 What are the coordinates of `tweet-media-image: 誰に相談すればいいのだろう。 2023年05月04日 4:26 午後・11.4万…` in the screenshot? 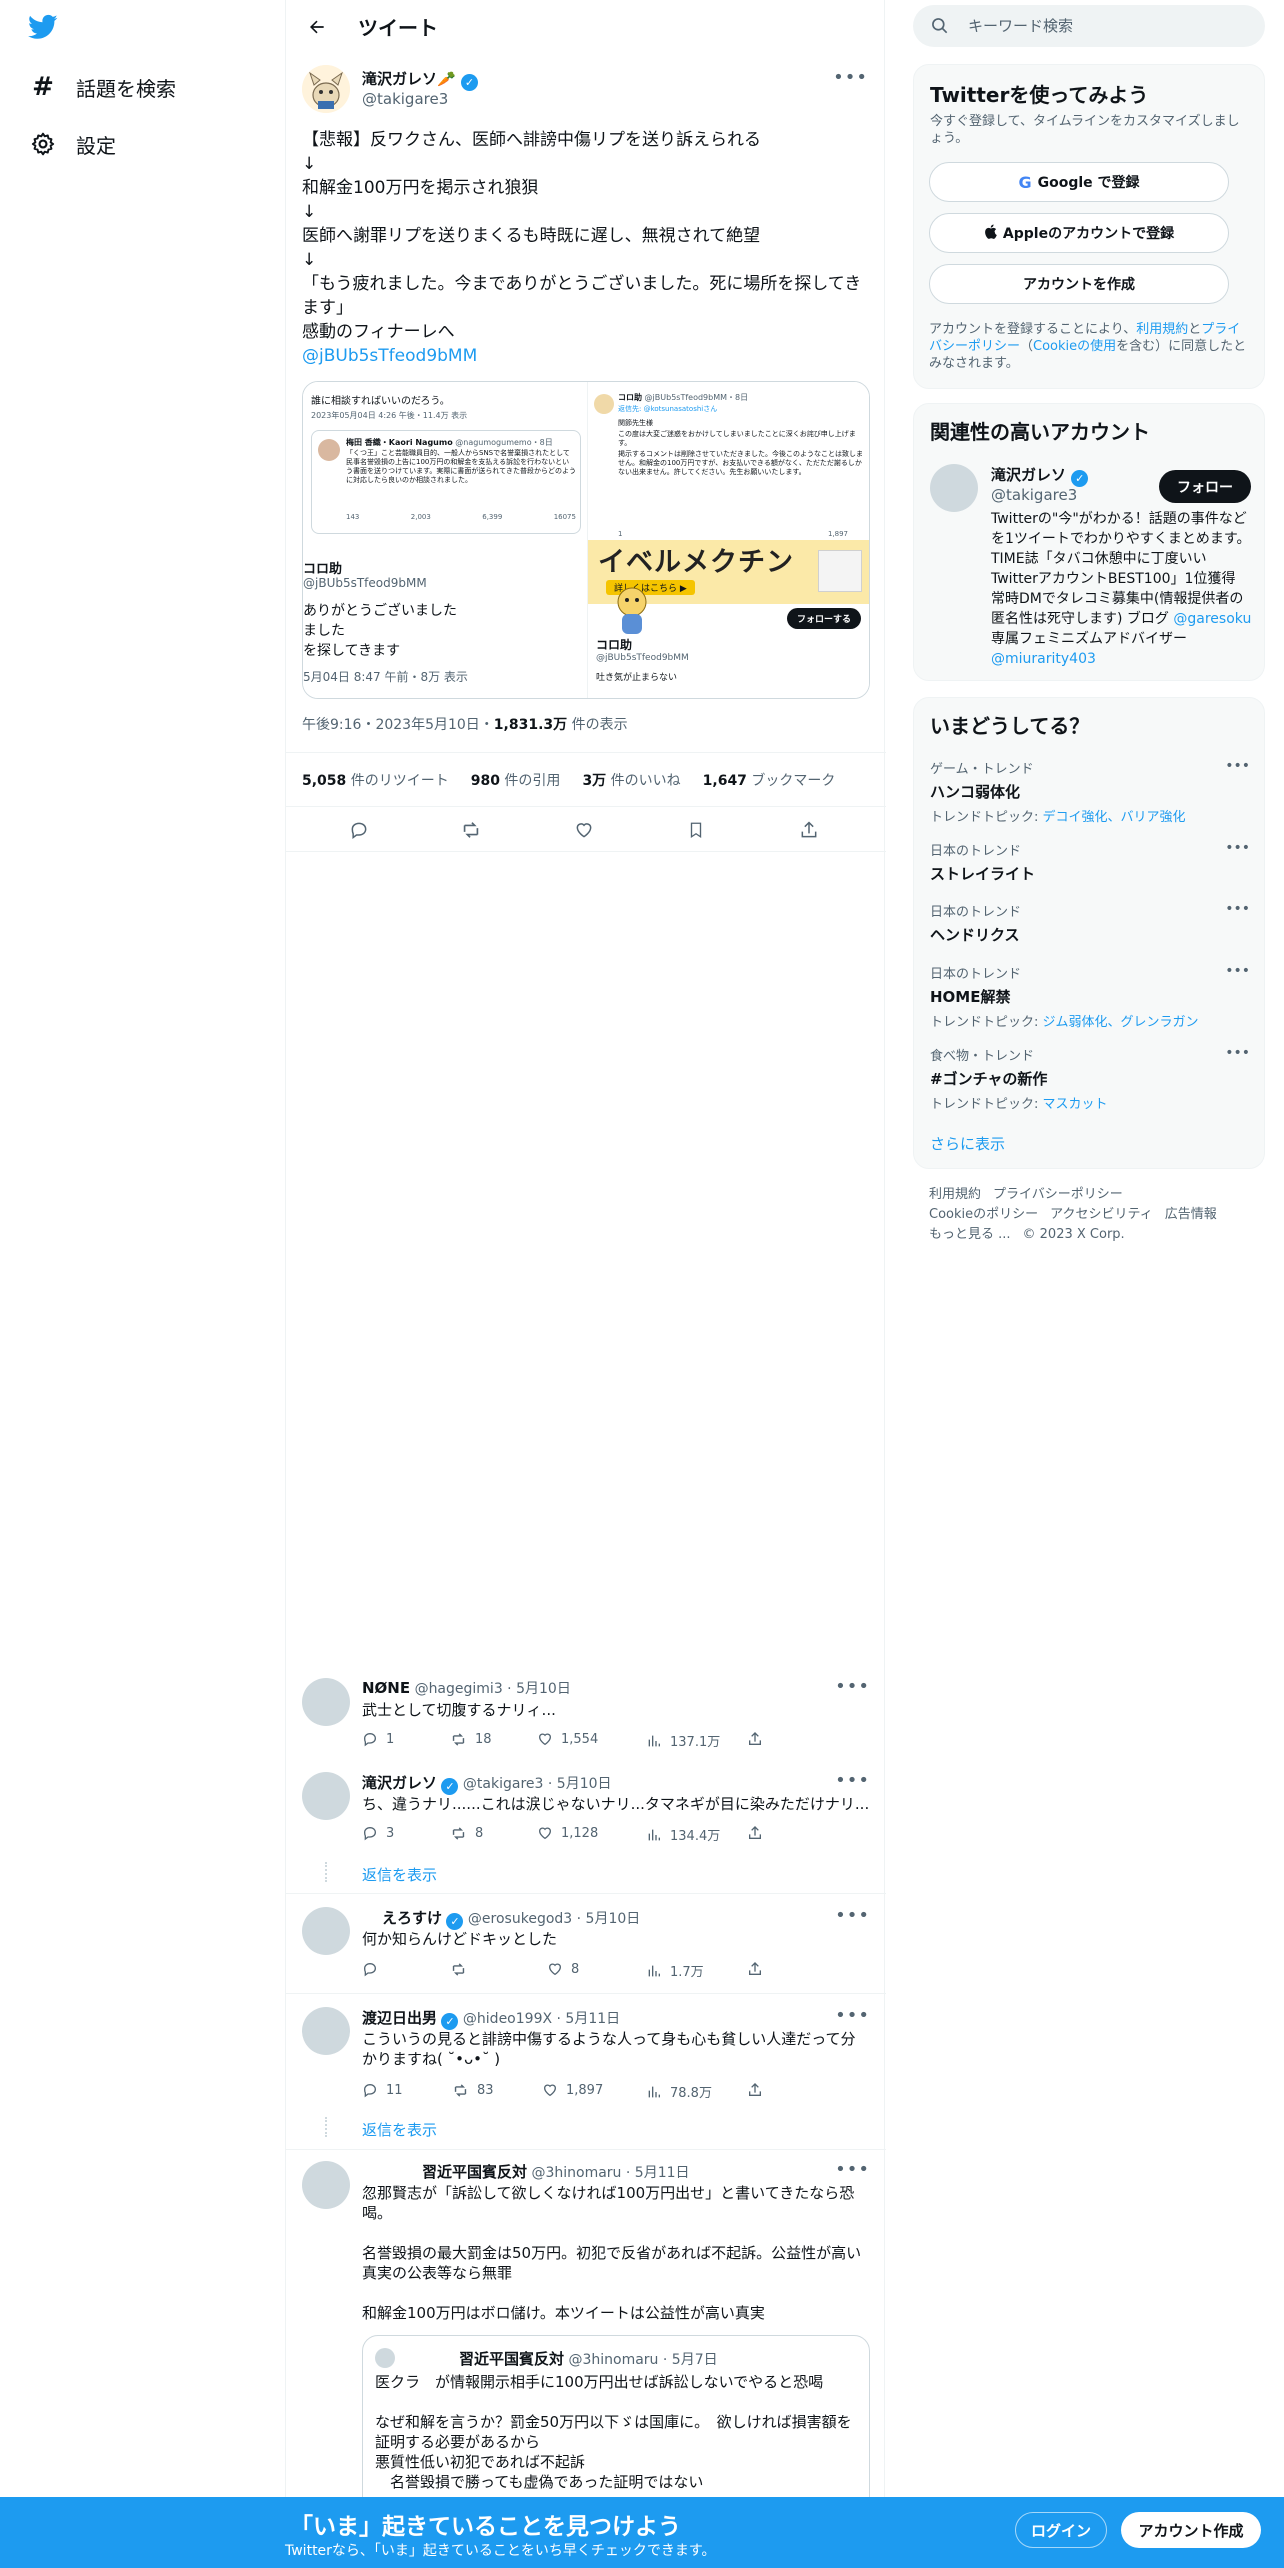 It's located at (586, 540).